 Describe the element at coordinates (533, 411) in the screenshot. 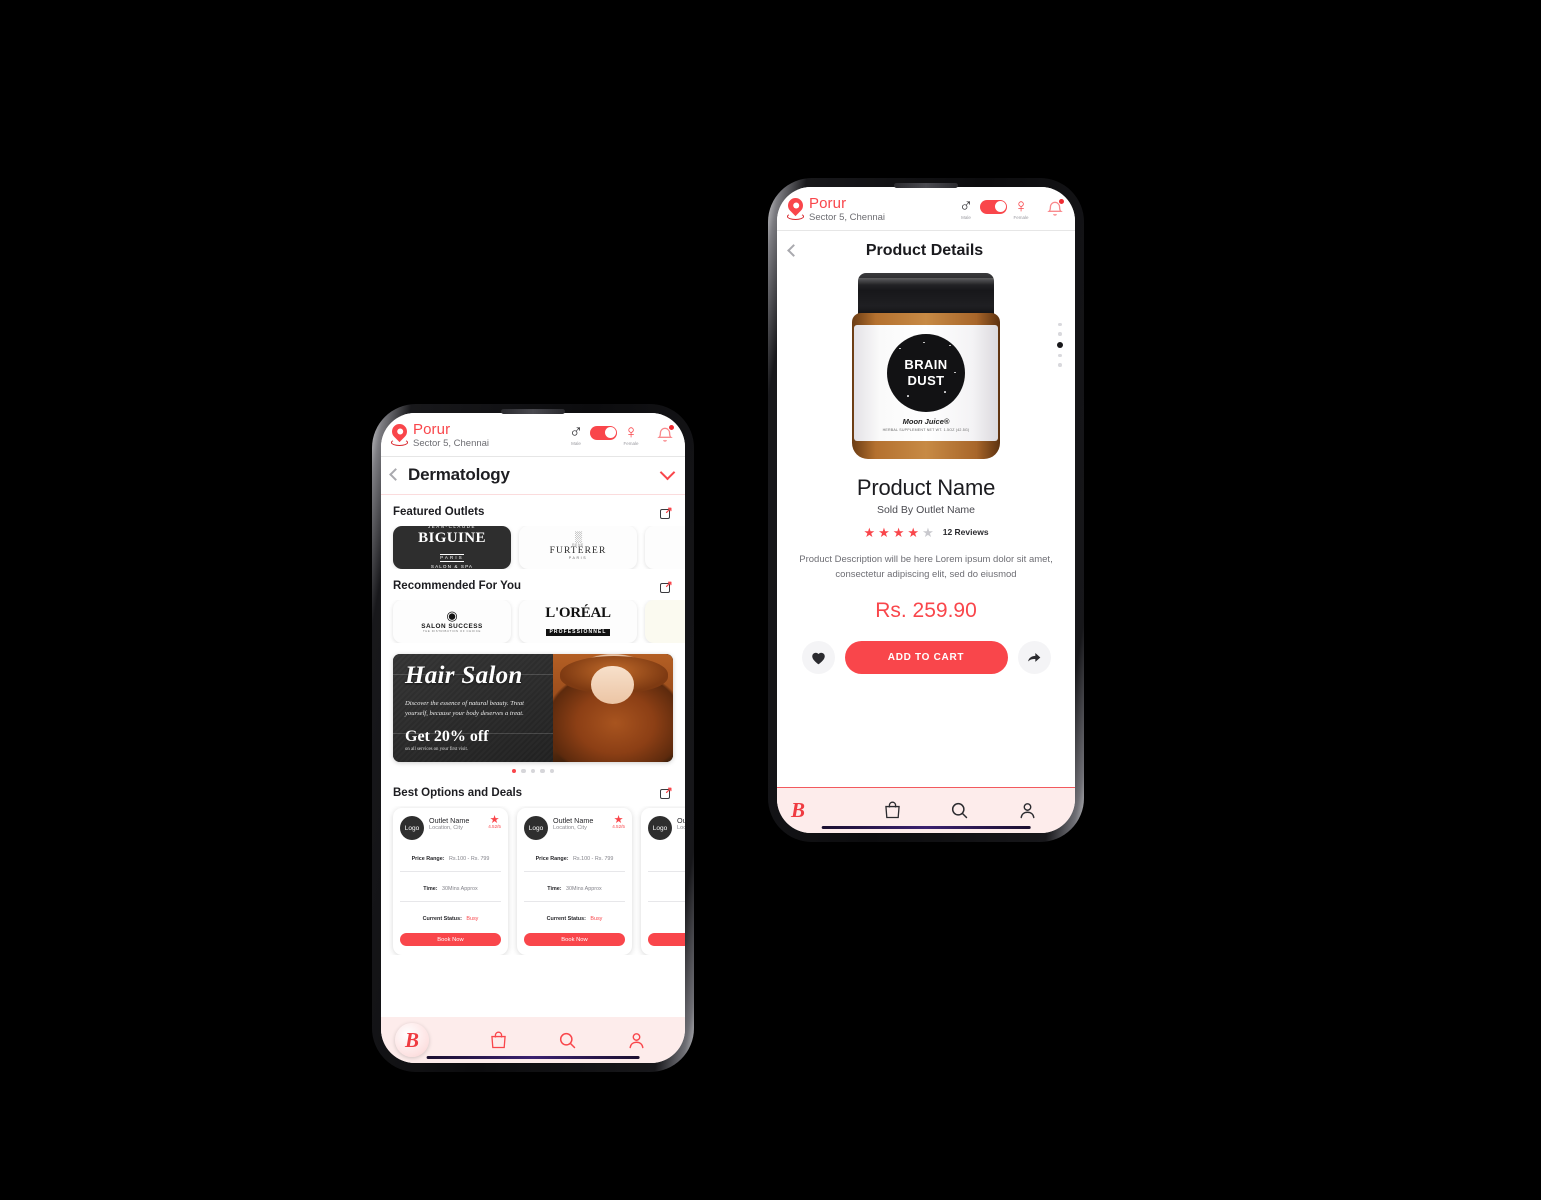

I see `earpiece-speaker-left` at that location.